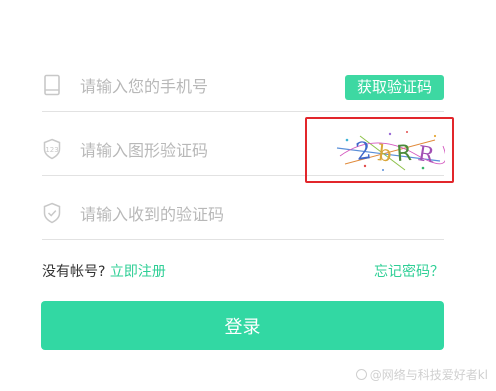 The width and height of the screenshot is (496, 391). I want to click on captcha-image: 2 b R R, so click(390, 151).